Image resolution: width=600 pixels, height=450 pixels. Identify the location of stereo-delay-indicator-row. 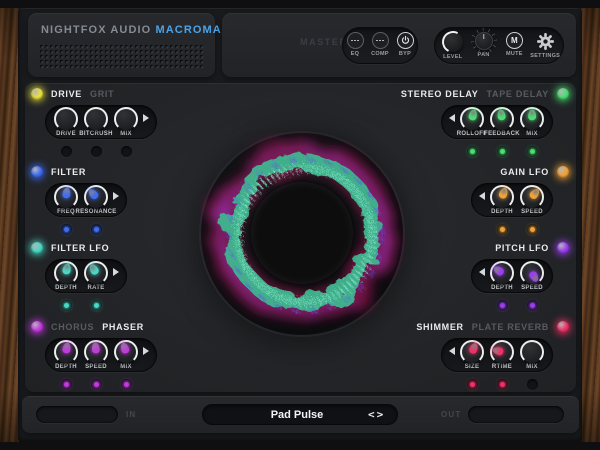
(497, 151).